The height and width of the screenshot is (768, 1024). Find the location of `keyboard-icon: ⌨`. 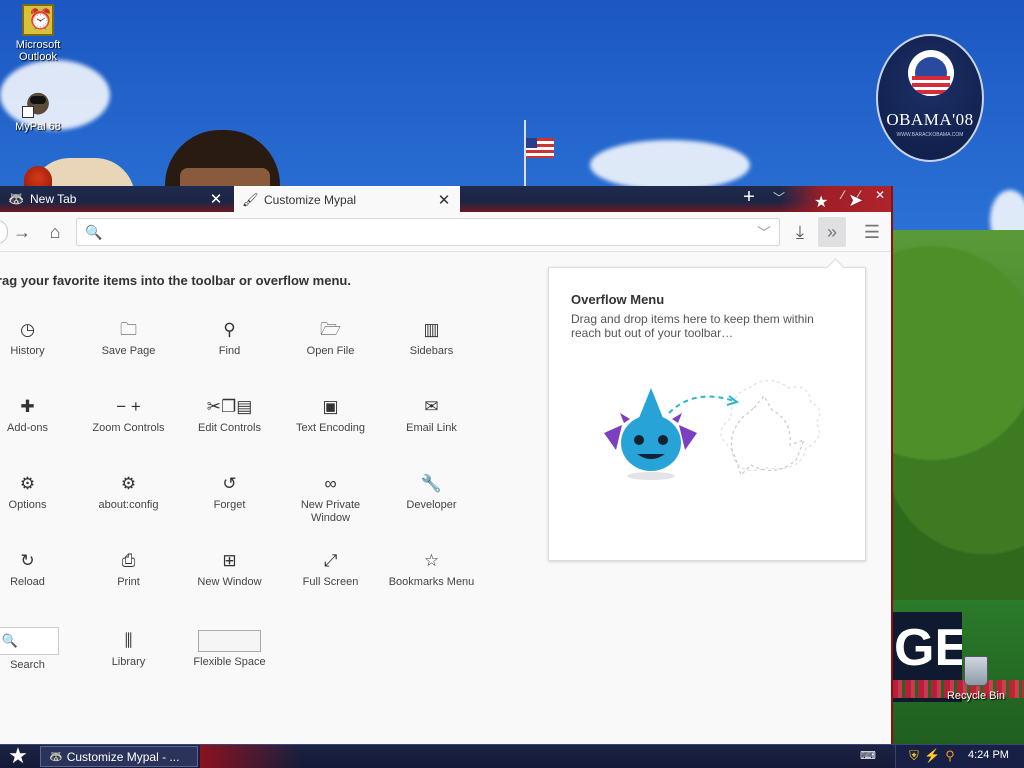

keyboard-icon: ⌨ is located at coordinates (868, 755).